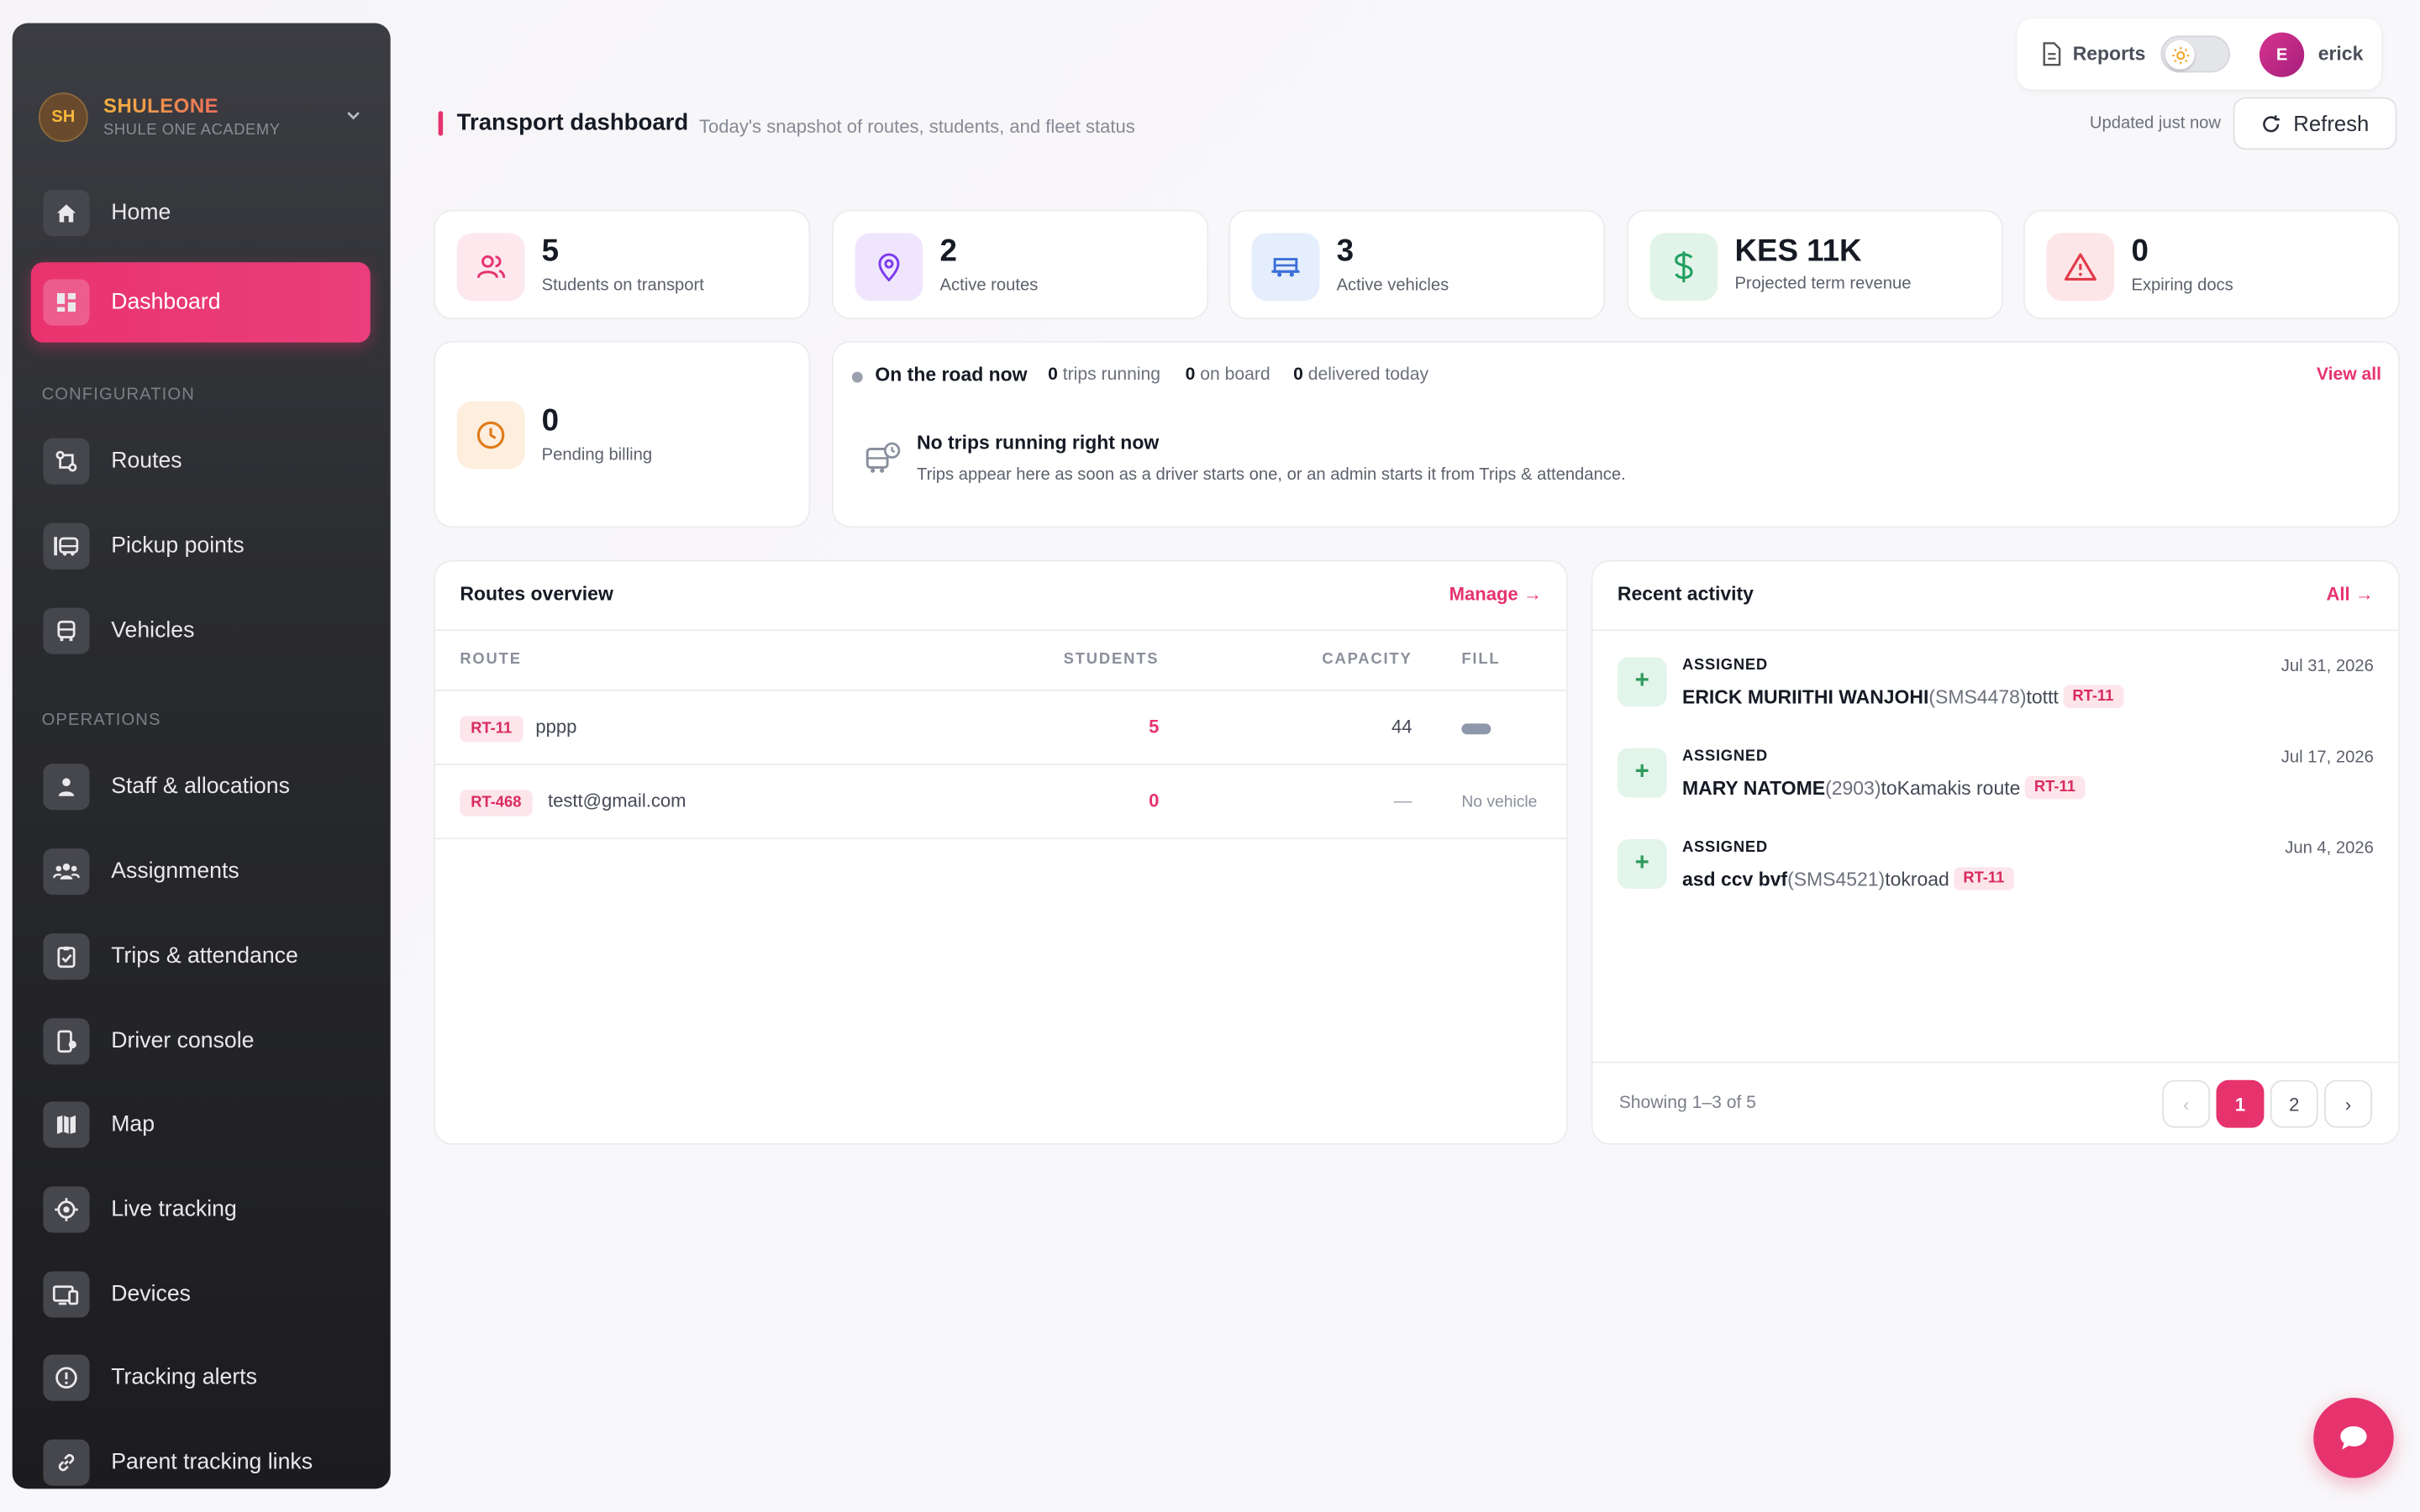 This screenshot has height=1512, width=2420. Describe the element at coordinates (2109, 54) in the screenshot. I see `reports-link: Reports` at that location.